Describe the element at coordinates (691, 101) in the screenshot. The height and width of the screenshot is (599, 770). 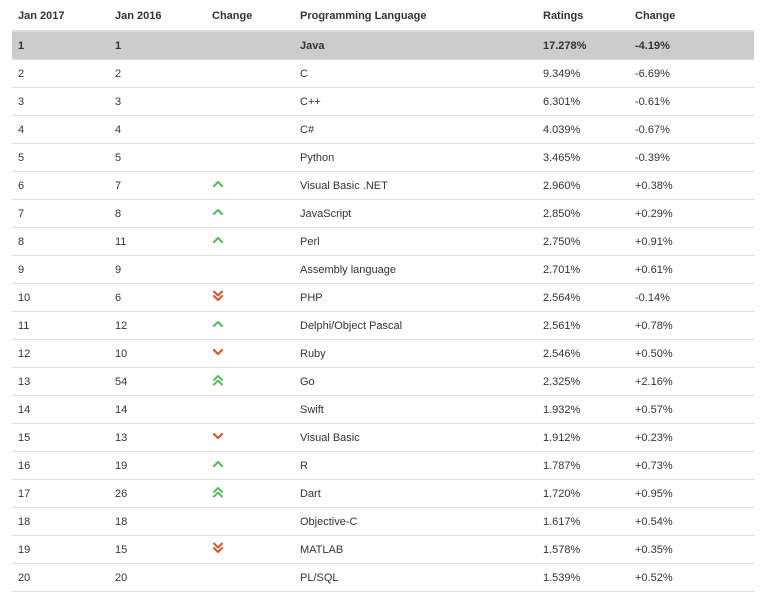
I see `change-cell: -0.61%` at that location.